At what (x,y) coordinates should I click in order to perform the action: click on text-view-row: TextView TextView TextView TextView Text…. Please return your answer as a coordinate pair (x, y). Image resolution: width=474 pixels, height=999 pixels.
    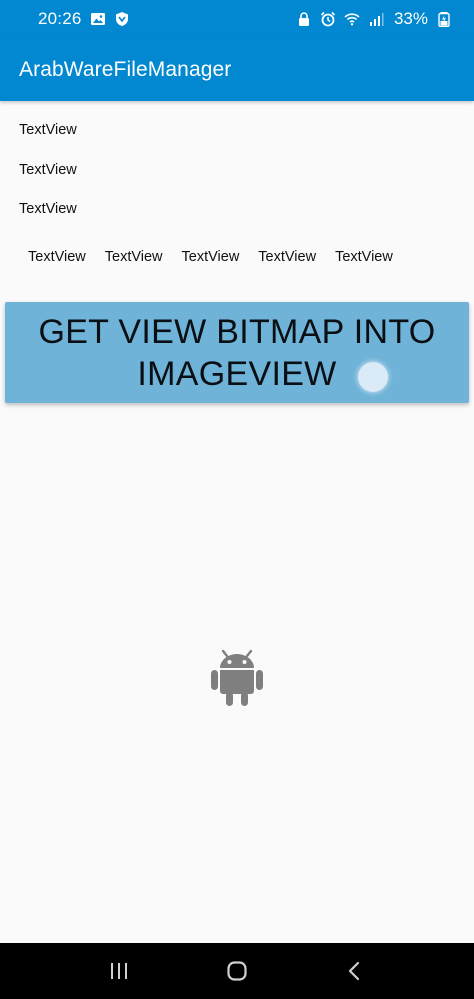
    Looking at the image, I should click on (210, 257).